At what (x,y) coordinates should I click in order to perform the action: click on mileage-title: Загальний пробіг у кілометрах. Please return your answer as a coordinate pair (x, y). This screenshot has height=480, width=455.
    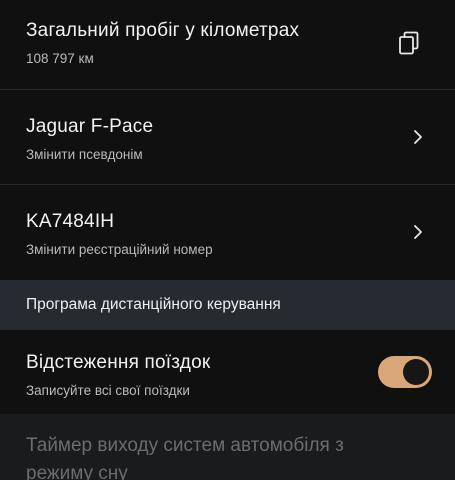
    Looking at the image, I should click on (163, 30).